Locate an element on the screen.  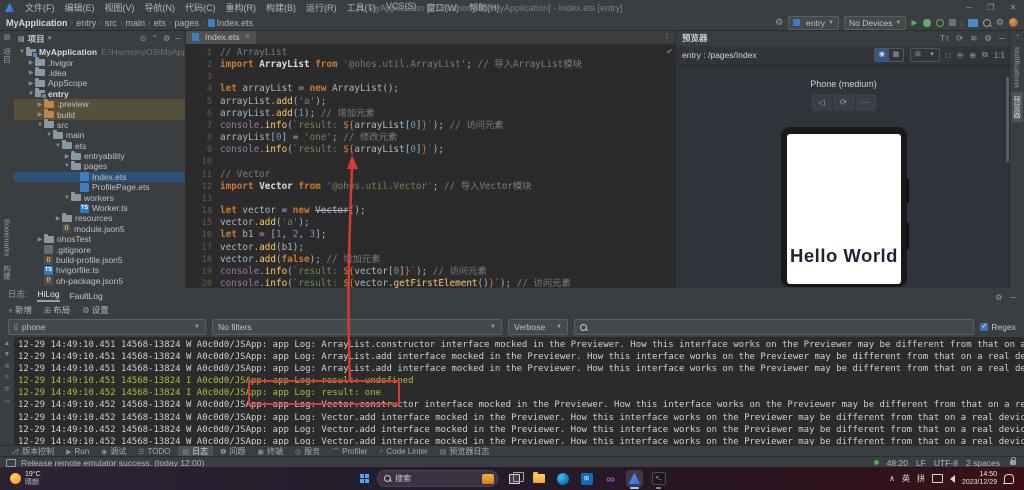
previewer-settings-icon: ⚙ is located at coordinates (988, 38).